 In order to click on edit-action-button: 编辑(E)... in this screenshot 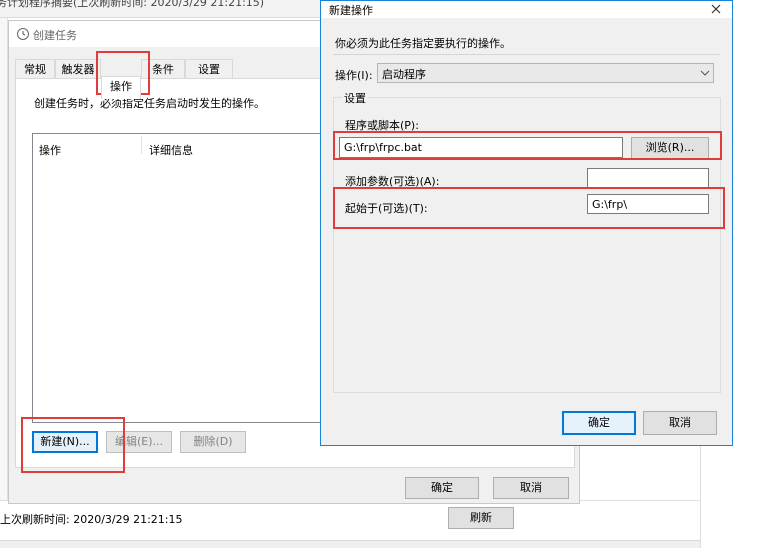, I will do `click(139, 442)`.